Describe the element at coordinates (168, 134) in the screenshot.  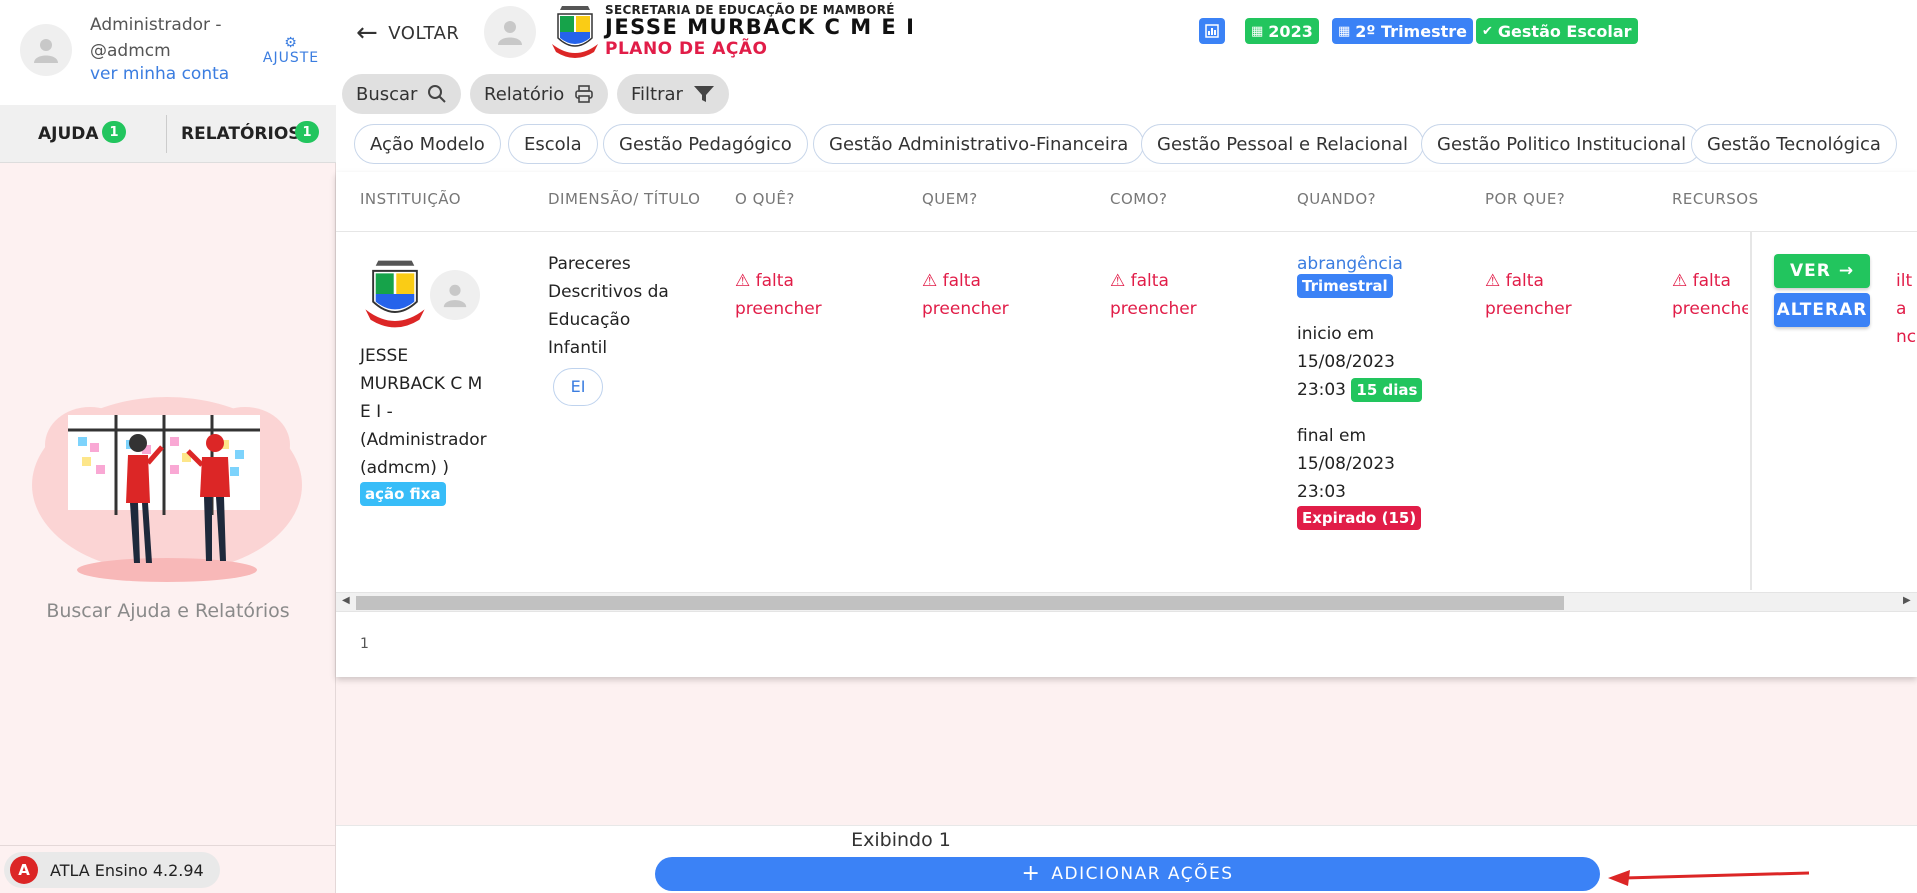
I see `sidebar-tabs: AJUDA 1 RELATÓRIOS 1` at that location.